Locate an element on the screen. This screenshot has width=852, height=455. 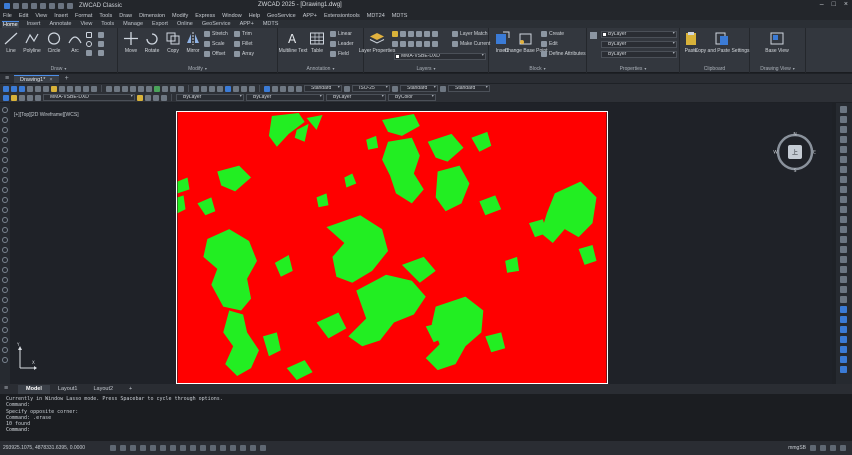
coordinates-readout: 293925.1075, 4878331.6395, 0.0000 is located at coordinates (55, 448).